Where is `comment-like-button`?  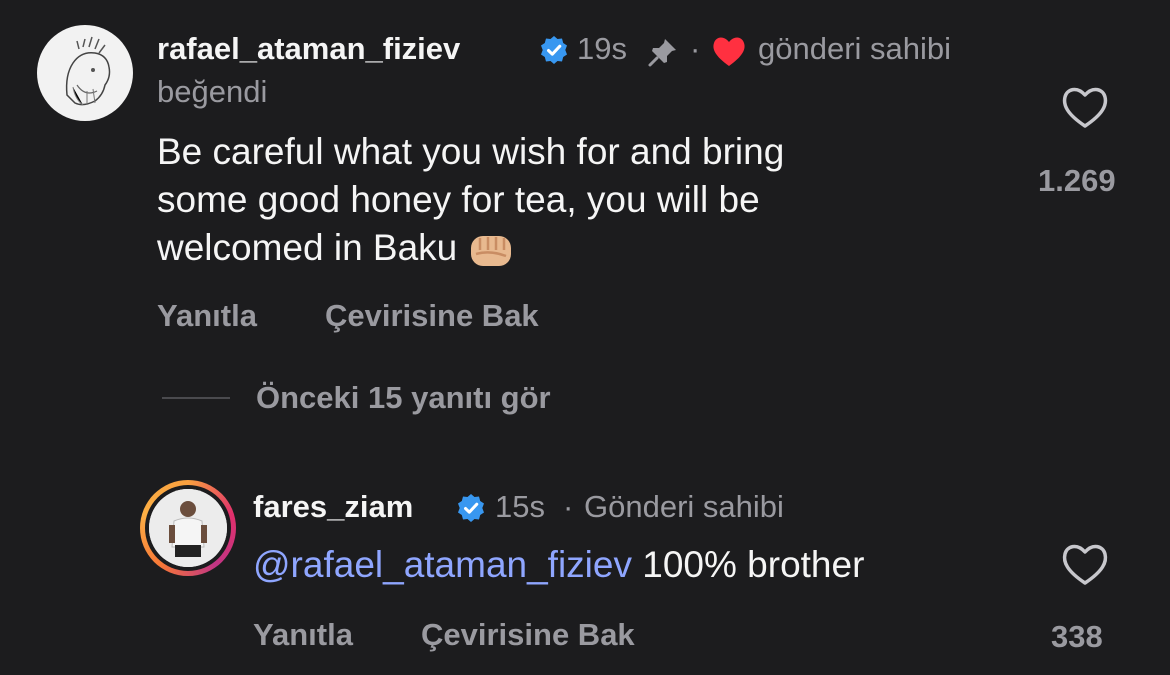 comment-like-button is located at coordinates (1085, 107).